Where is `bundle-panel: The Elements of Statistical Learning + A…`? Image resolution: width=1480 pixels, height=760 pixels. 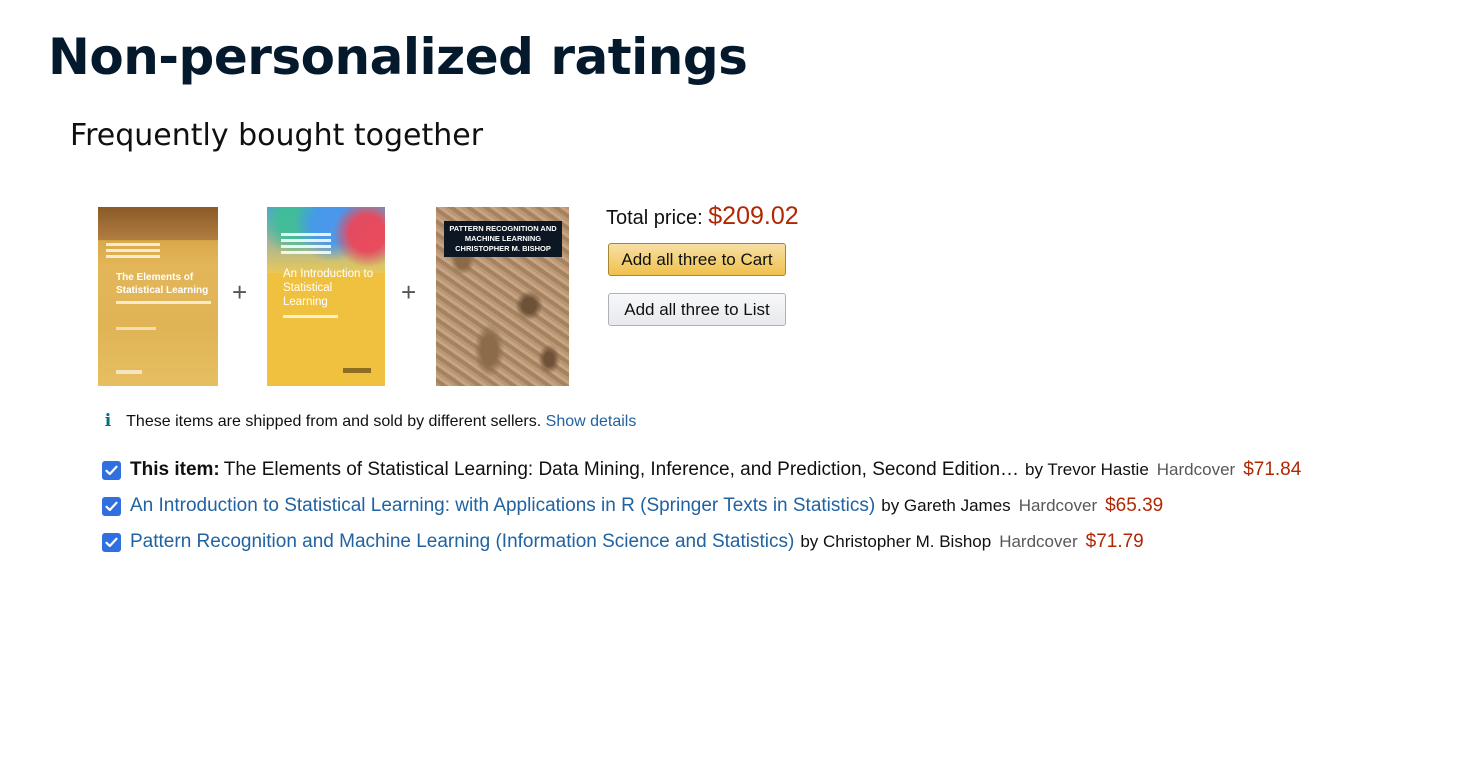
bundle-panel: The Elements of Statistical Learning + A… is located at coordinates (458, 296).